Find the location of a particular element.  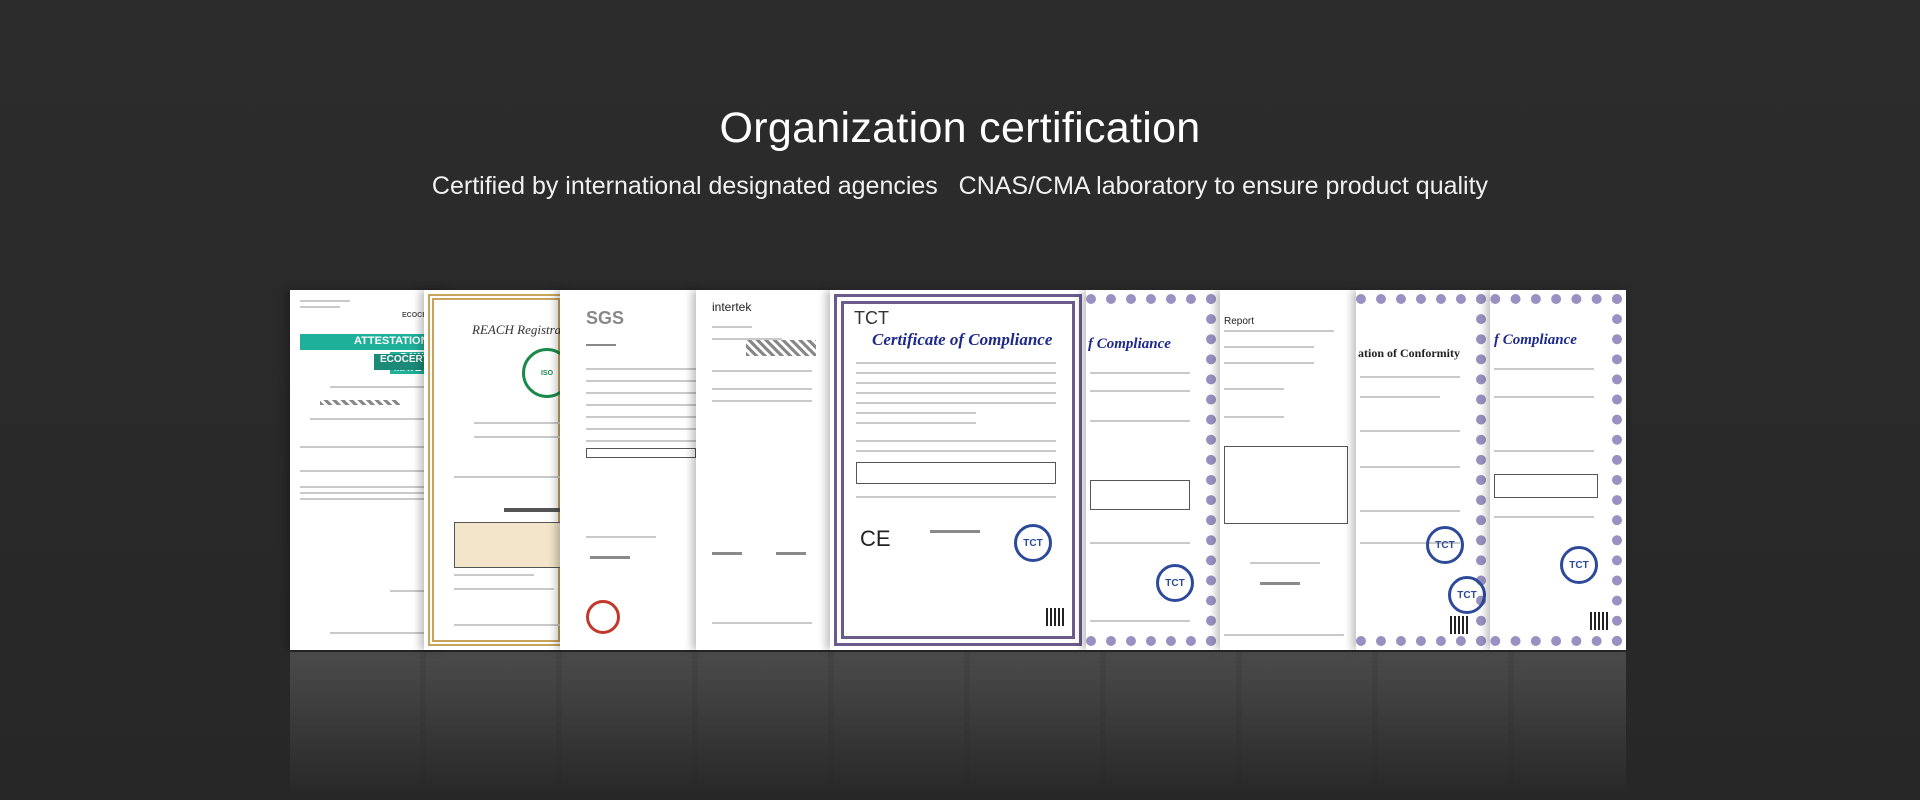

test-table is located at coordinates (1286, 485).